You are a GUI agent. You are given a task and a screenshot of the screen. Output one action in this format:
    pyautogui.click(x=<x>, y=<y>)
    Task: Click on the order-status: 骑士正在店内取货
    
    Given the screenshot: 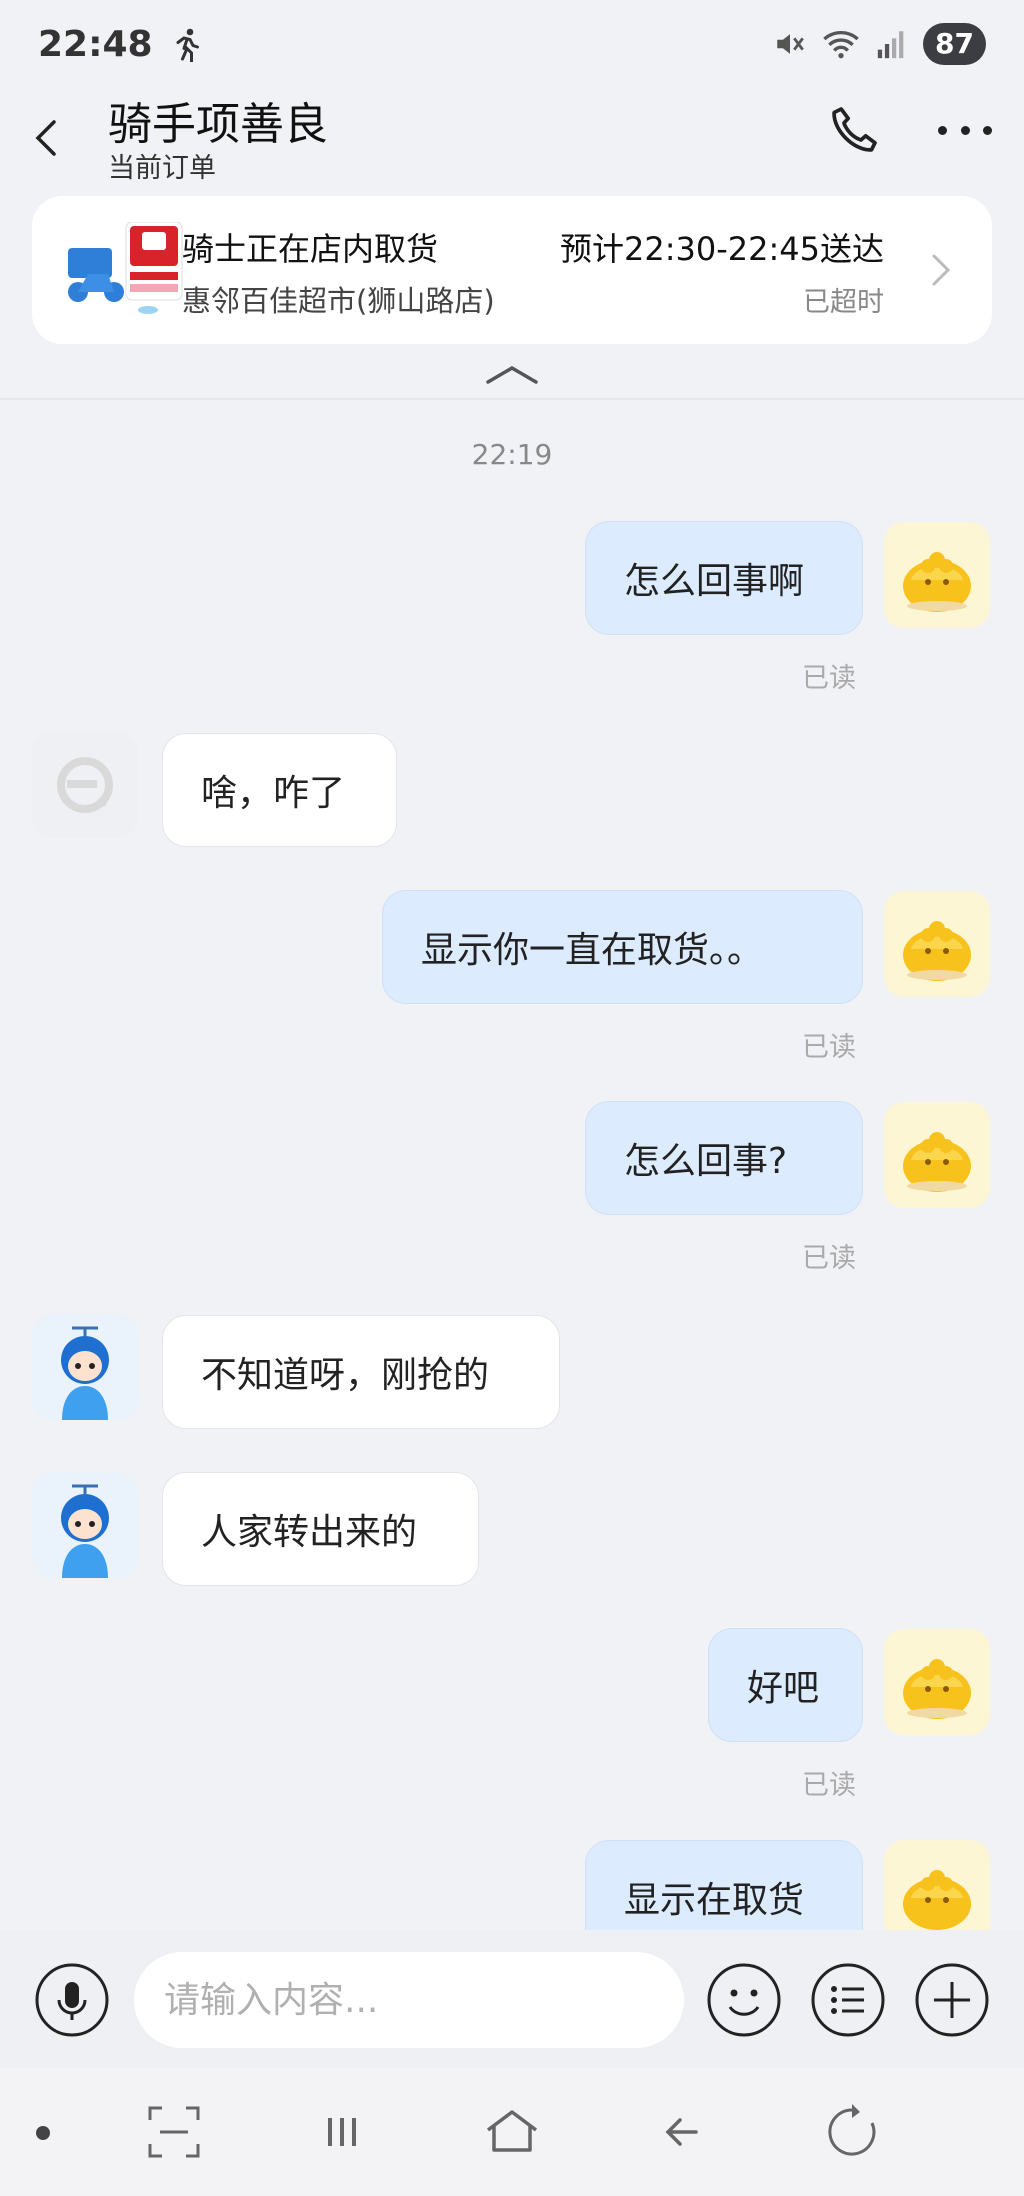 What is the action you would take?
    pyautogui.click(x=310, y=249)
    